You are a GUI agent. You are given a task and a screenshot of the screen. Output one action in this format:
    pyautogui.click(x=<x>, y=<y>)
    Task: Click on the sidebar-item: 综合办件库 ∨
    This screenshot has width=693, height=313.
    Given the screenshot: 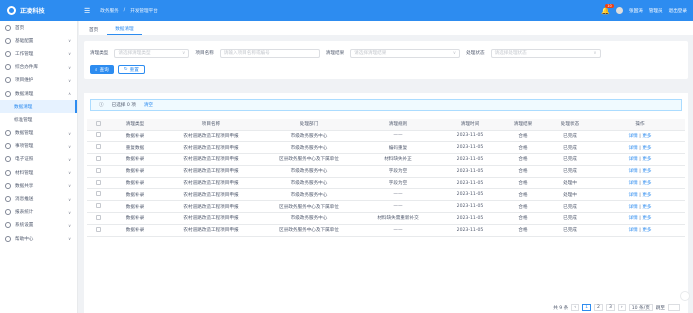 What is the action you would take?
    pyautogui.click(x=38, y=67)
    